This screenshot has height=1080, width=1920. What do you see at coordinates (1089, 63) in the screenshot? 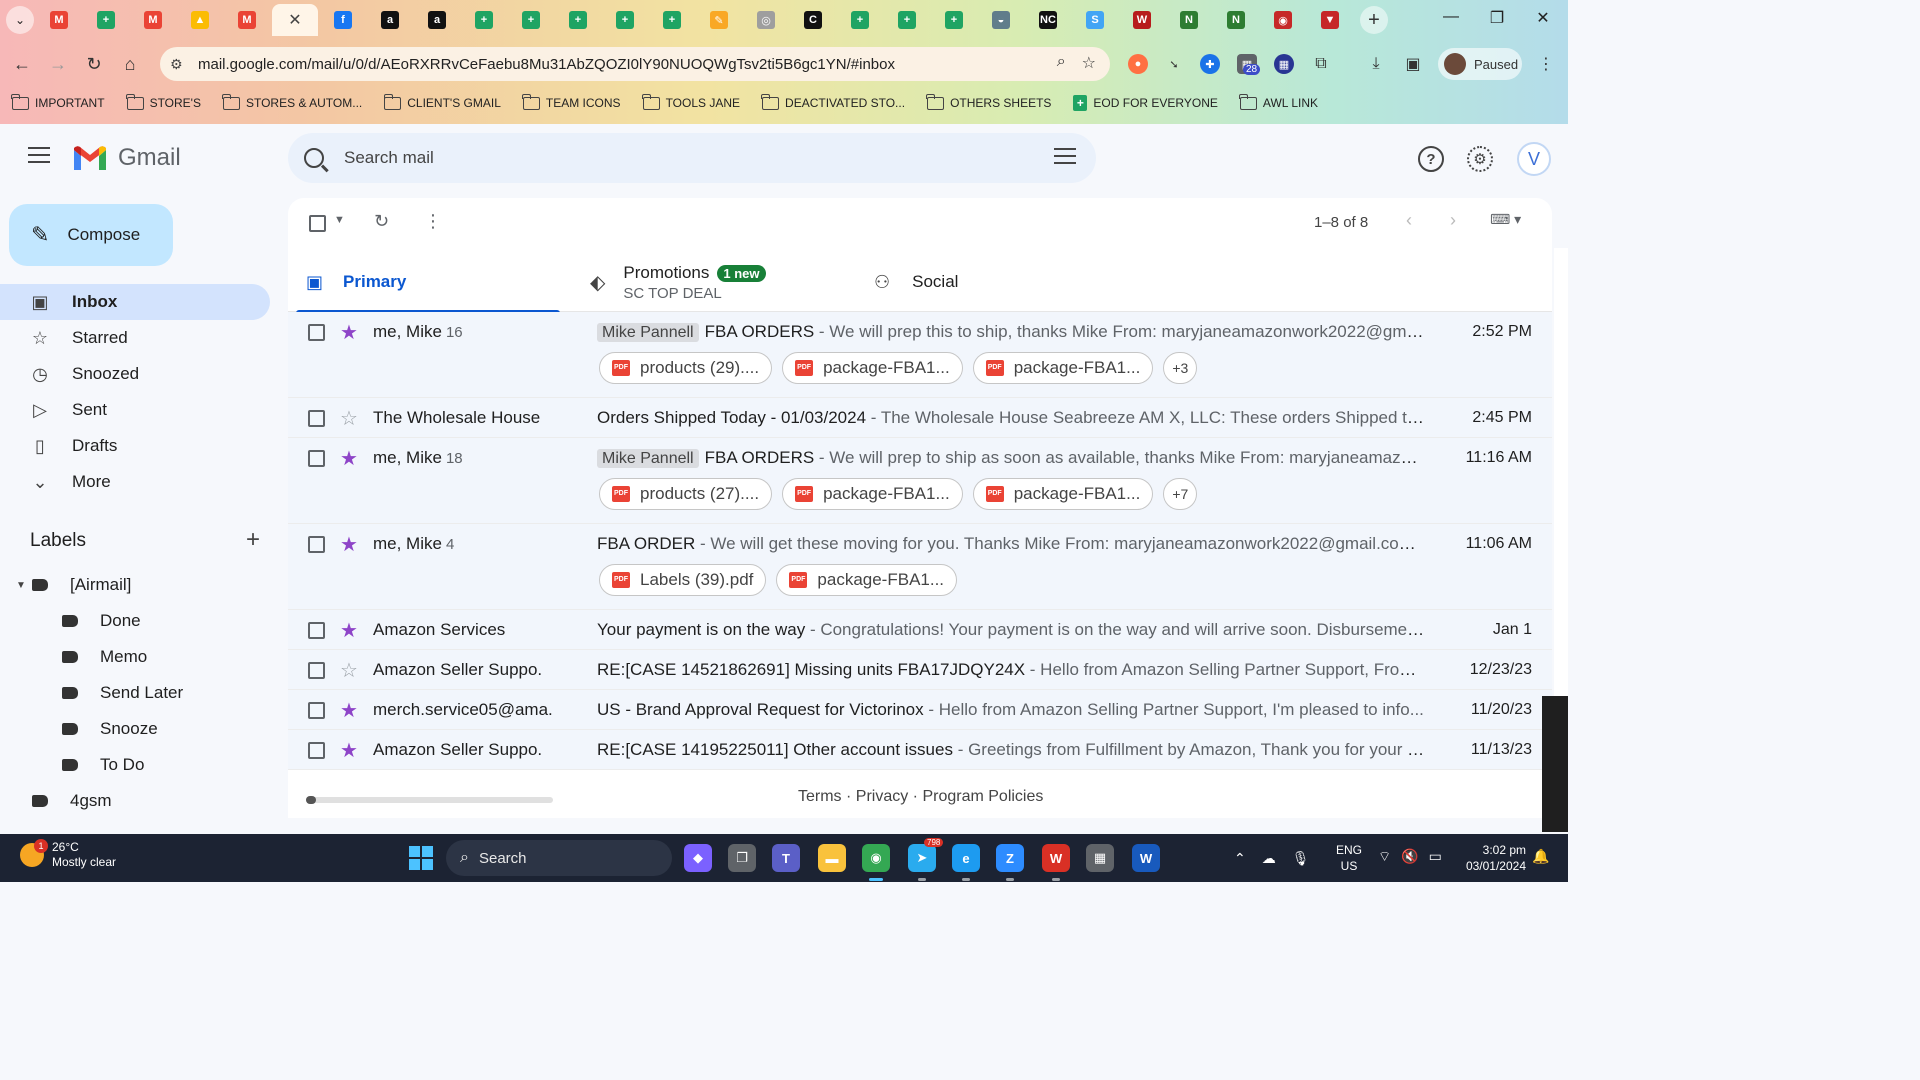
I see `bookmark-star-icon: ☆` at bounding box center [1089, 63].